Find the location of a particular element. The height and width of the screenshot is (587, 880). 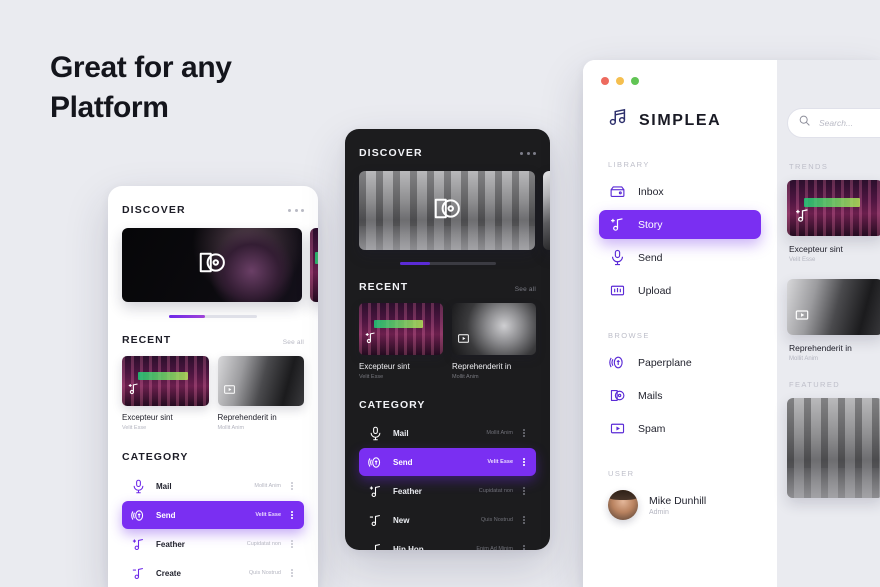

sidebar-item-spam: Spam is located at coordinates (680, 428).